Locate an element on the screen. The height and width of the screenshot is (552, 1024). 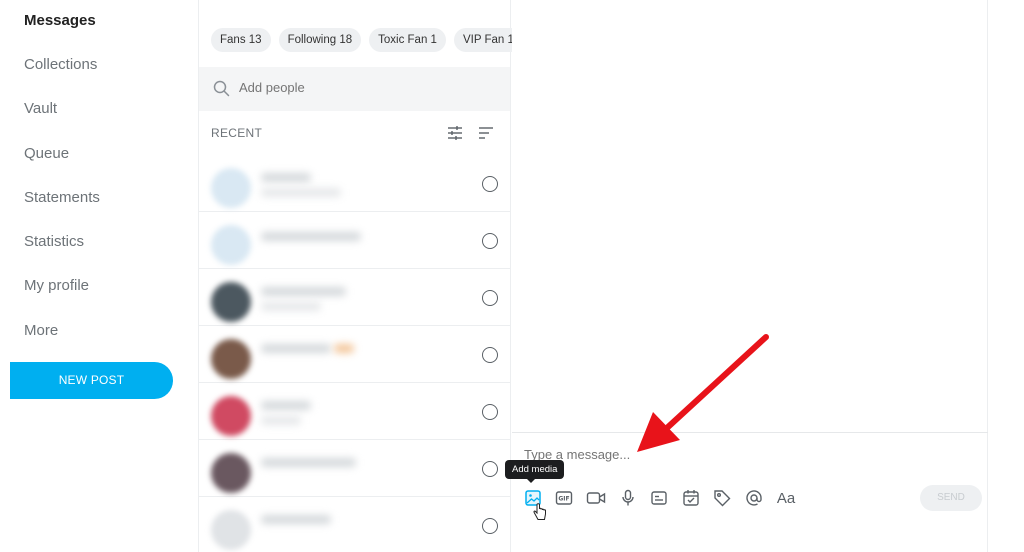
schedule-icon is located at coordinates (691, 498).